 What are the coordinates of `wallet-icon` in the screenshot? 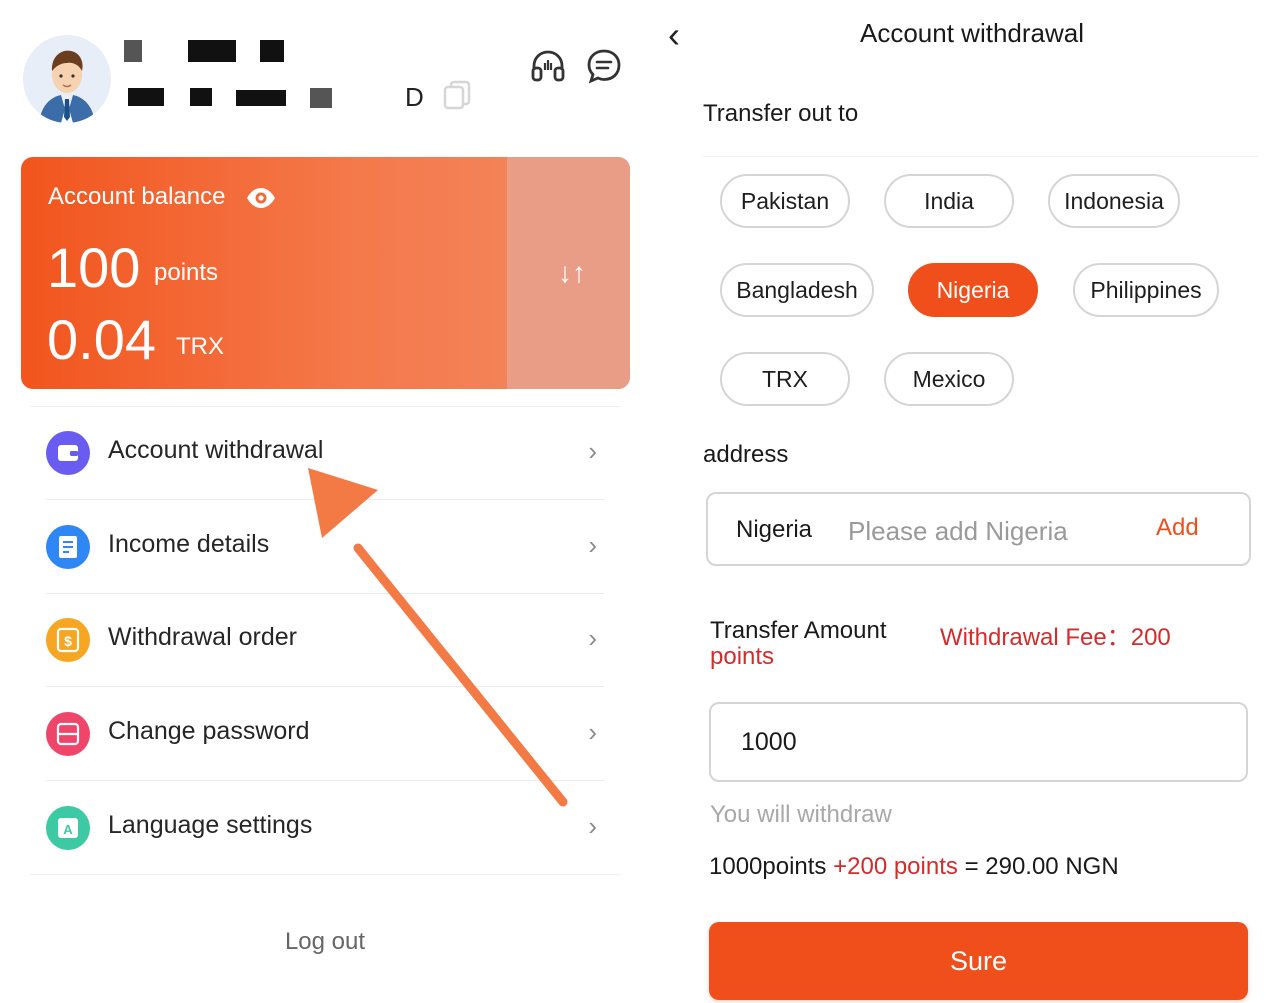 It's located at (68, 453).